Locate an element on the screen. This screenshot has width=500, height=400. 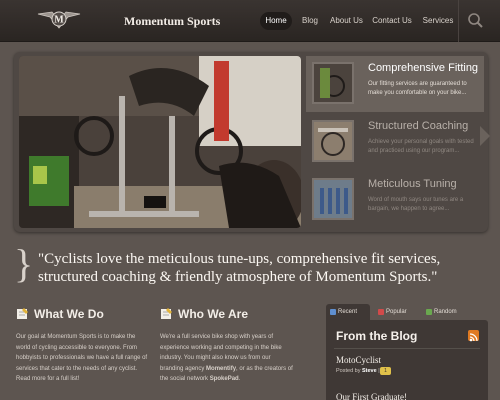
network-link: SpokePad is located at coordinates (224, 379).